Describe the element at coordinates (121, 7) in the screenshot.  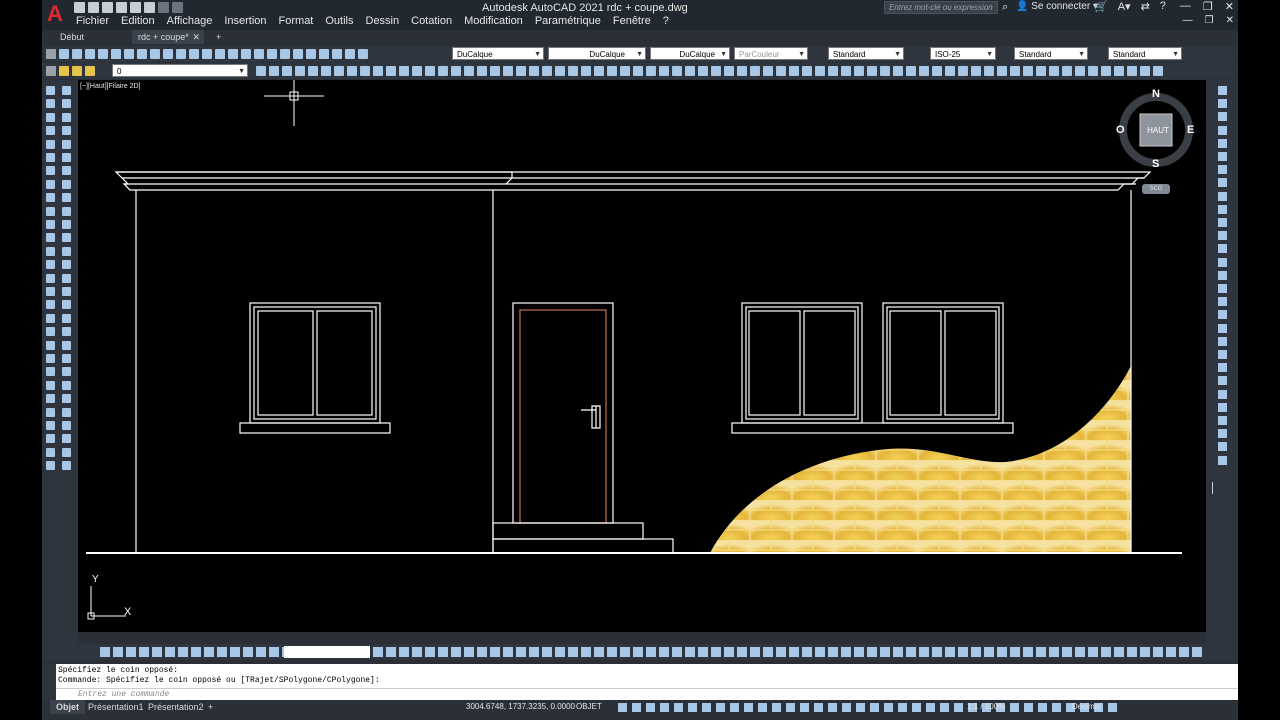
I see `save-as-icon` at that location.